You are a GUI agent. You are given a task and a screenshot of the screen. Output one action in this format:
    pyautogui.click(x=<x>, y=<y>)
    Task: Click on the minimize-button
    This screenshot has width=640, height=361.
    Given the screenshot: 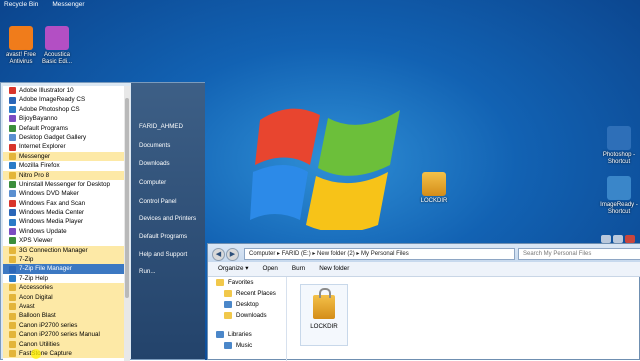 What is the action you would take?
    pyautogui.click(x=606, y=239)
    